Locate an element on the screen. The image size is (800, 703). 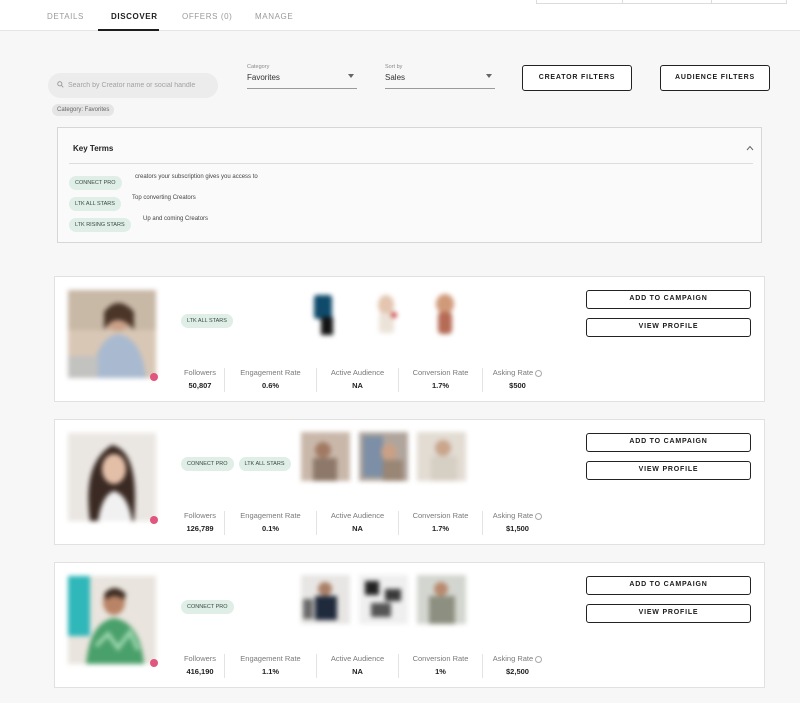
term-badge: CONNECT PRO is located at coordinates (95, 183).